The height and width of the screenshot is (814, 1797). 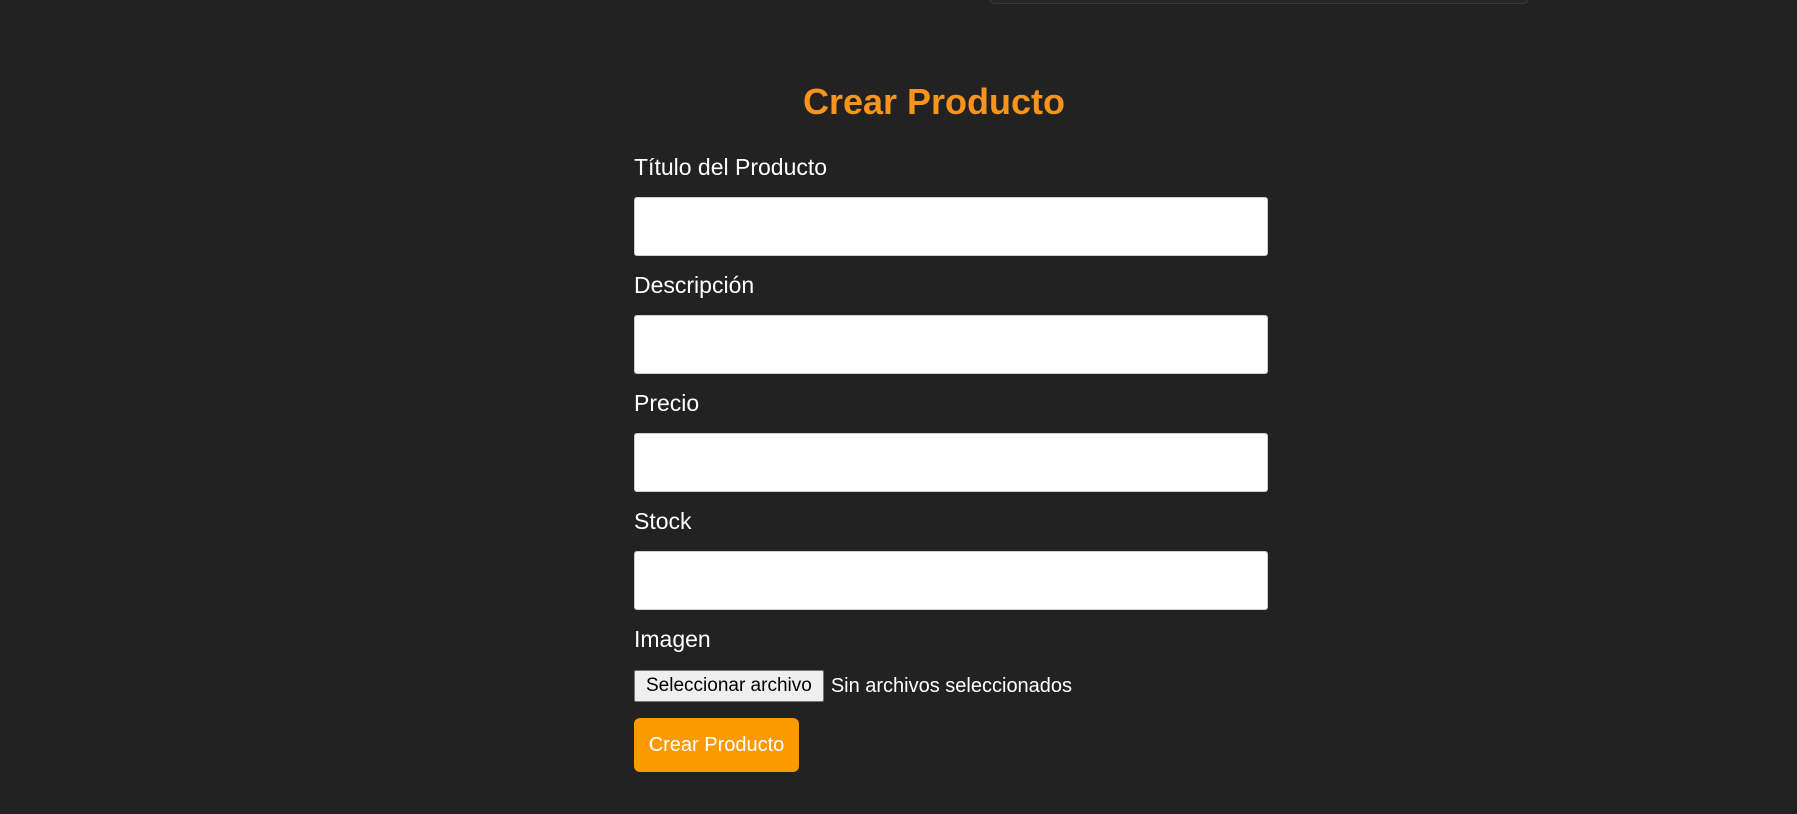 I want to click on description-input, so click(x=951, y=344).